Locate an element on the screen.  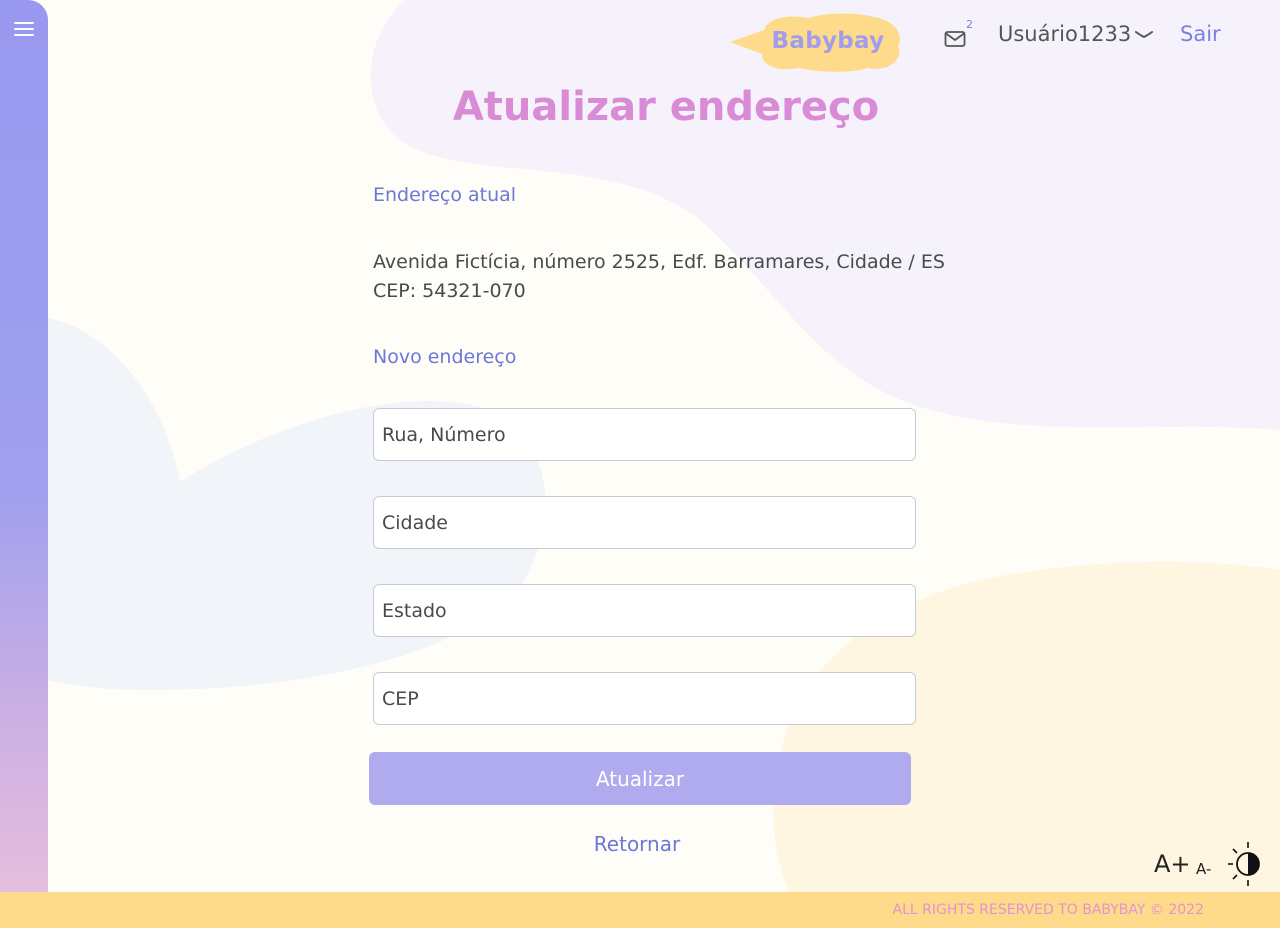
return-link: Retornar is located at coordinates (637, 844).